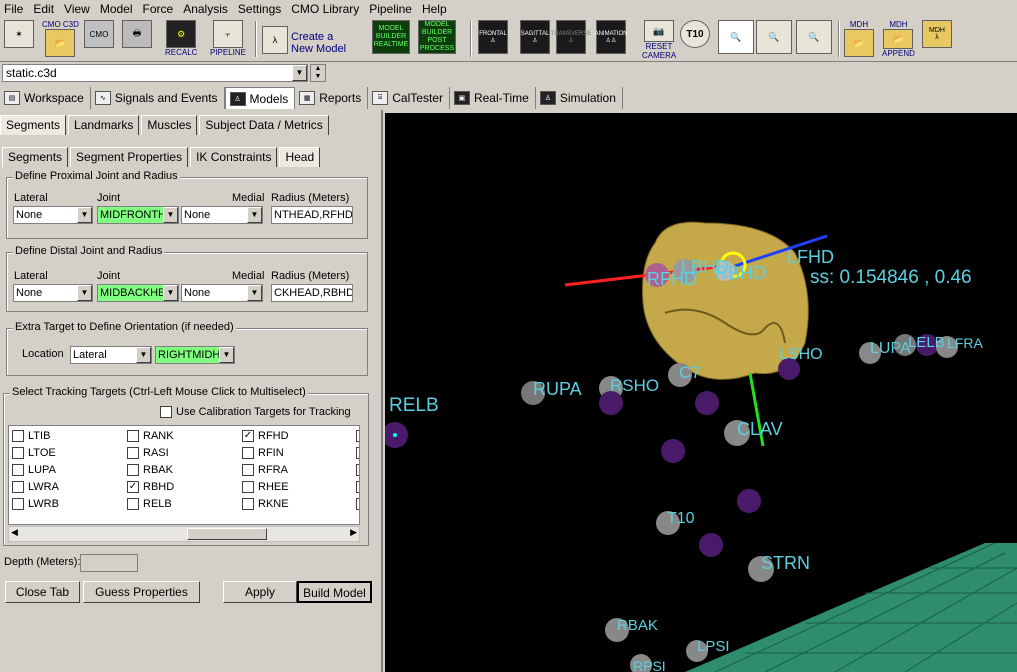 The image size is (1017, 672). I want to click on close-tab-button: Close Tab, so click(42, 592).